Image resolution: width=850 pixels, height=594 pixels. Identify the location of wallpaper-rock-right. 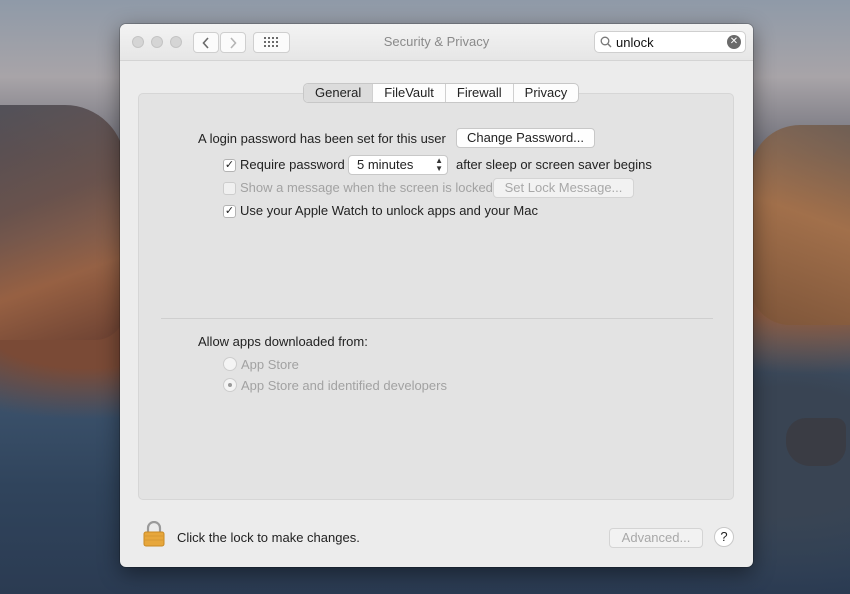
(800, 225).